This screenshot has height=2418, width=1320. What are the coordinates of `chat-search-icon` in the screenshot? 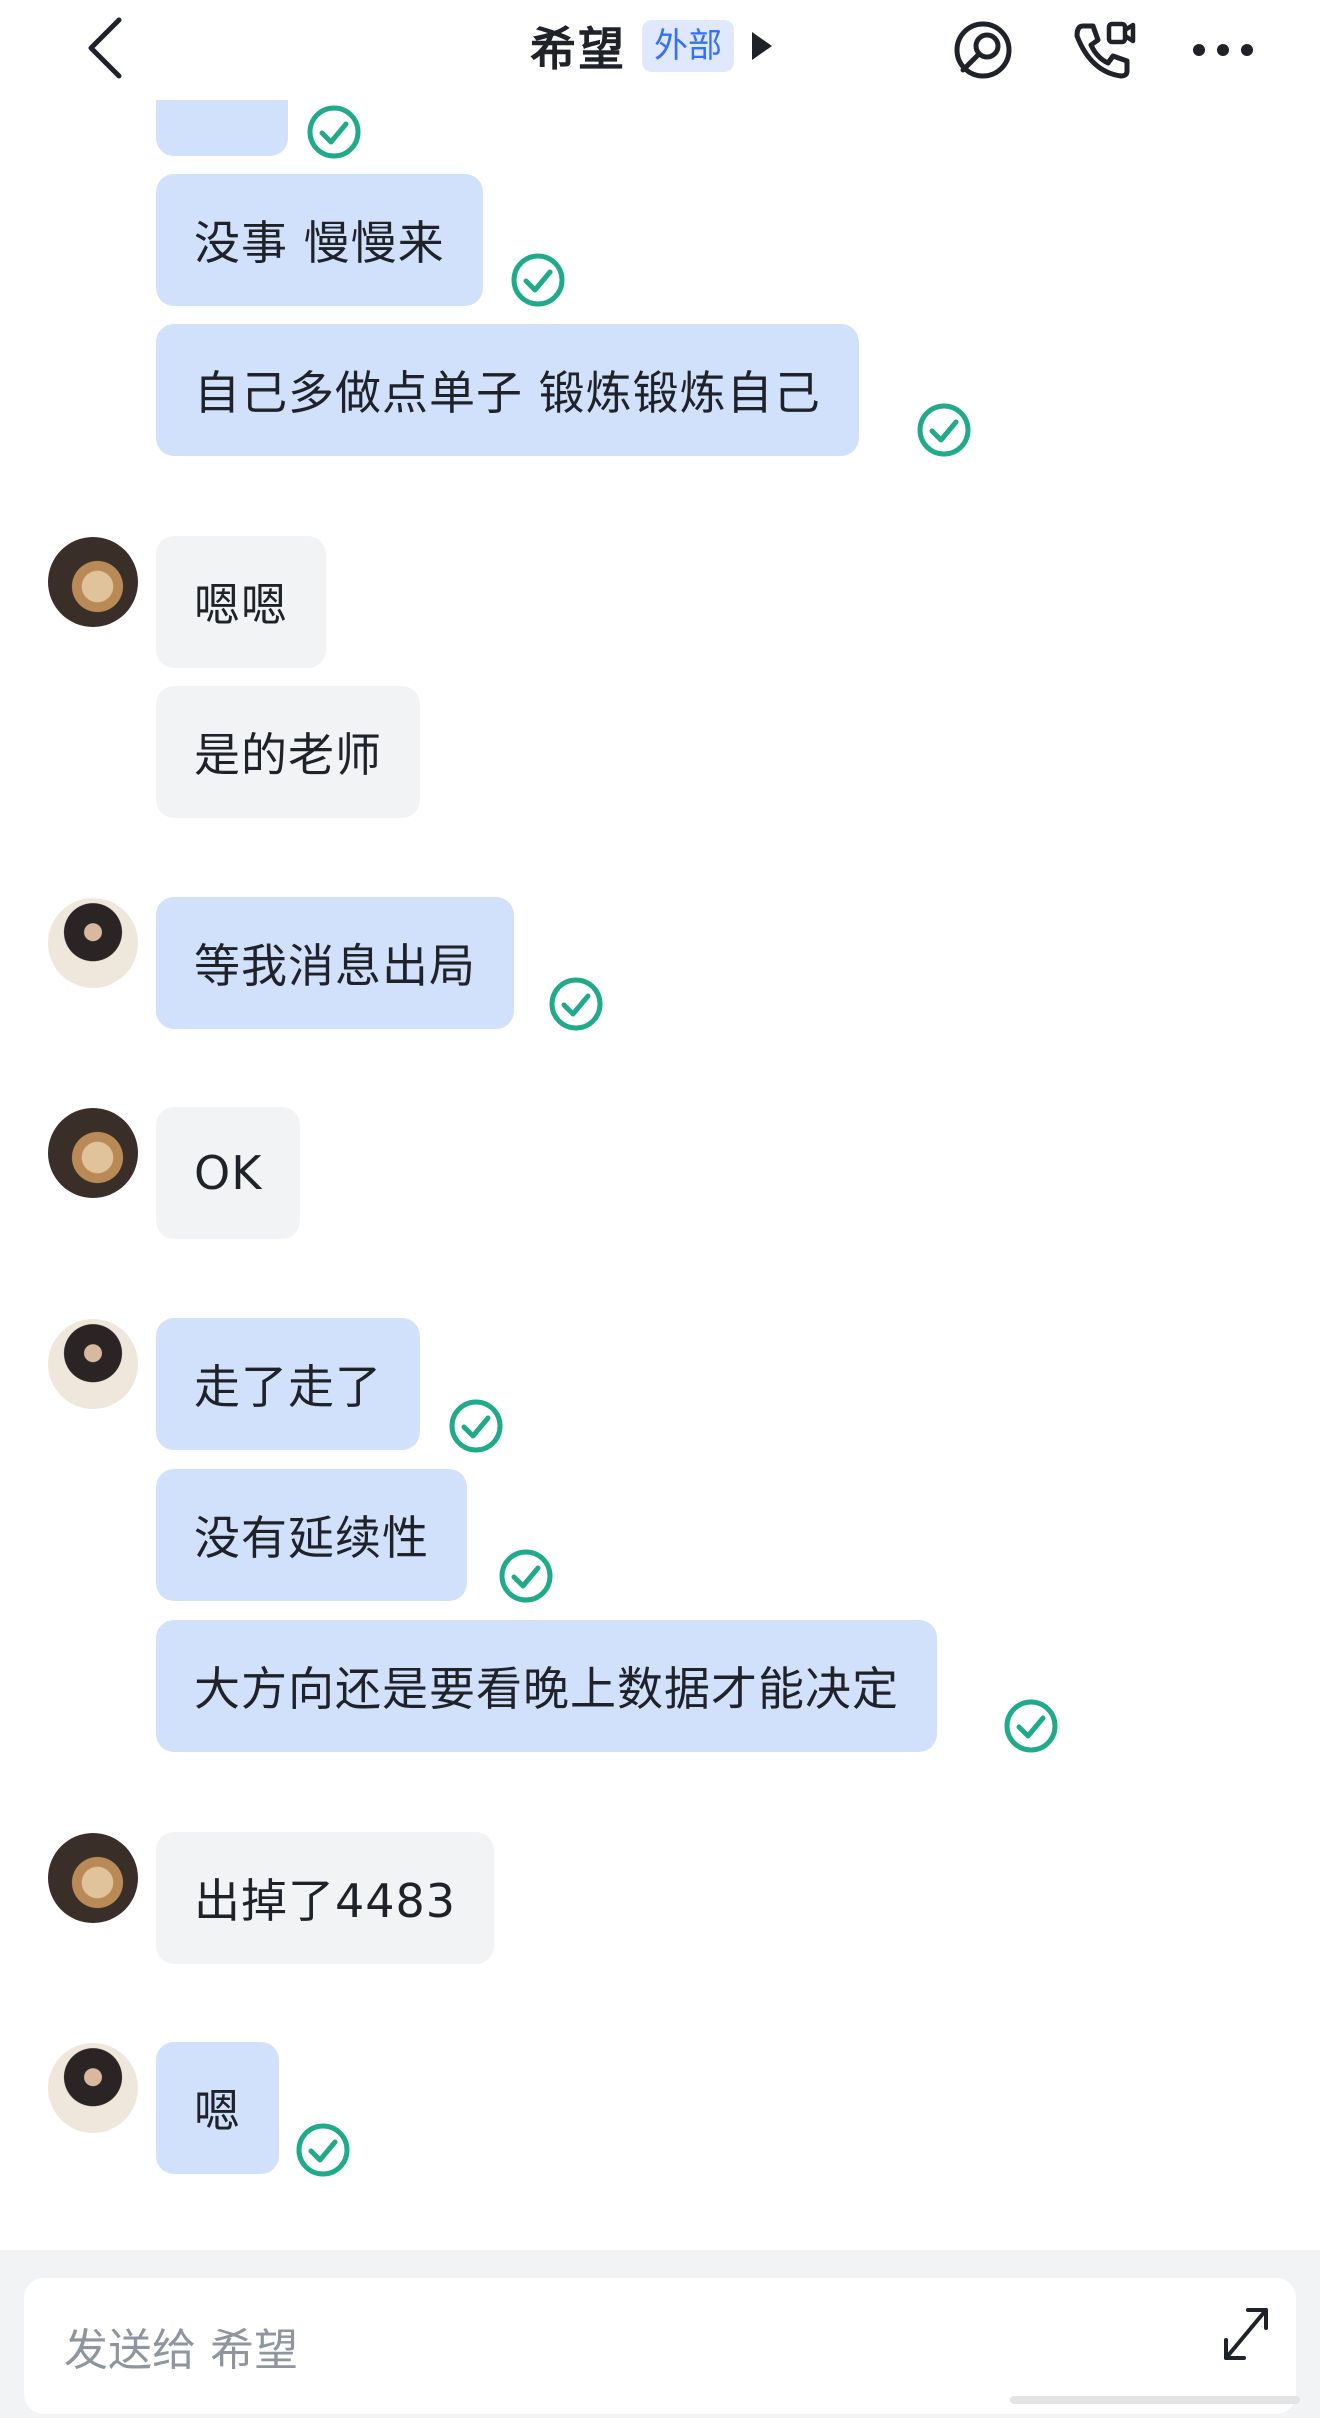 It's located at (983, 50).